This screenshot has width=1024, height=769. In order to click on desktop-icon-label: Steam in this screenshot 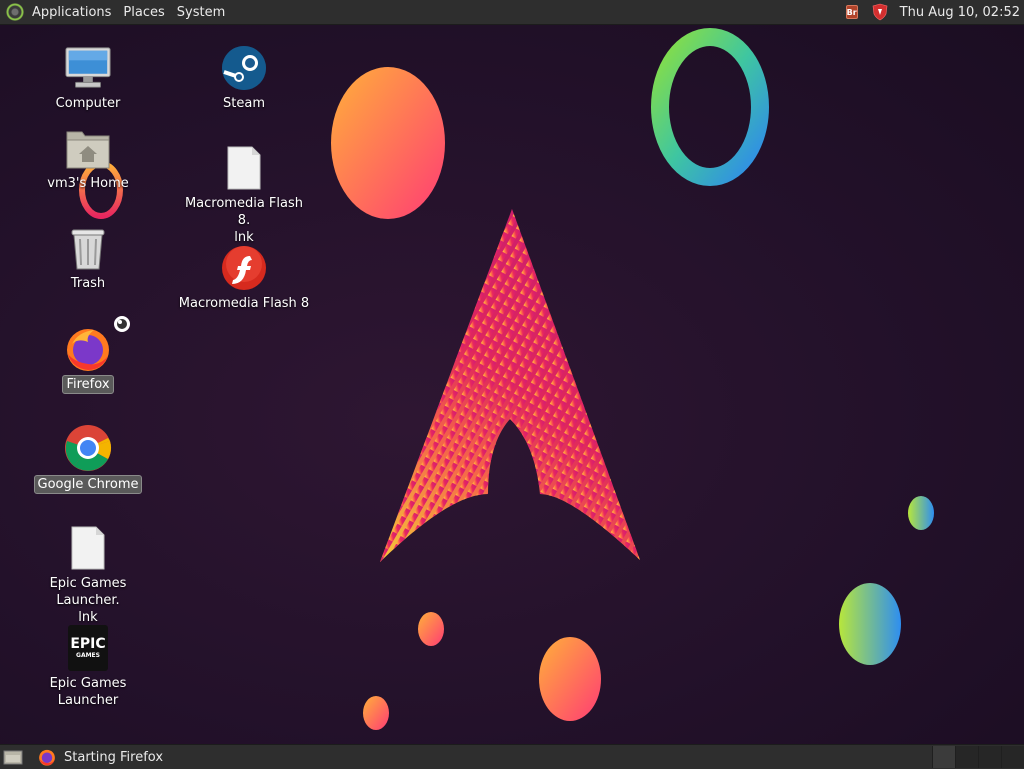, I will do `click(244, 103)`.